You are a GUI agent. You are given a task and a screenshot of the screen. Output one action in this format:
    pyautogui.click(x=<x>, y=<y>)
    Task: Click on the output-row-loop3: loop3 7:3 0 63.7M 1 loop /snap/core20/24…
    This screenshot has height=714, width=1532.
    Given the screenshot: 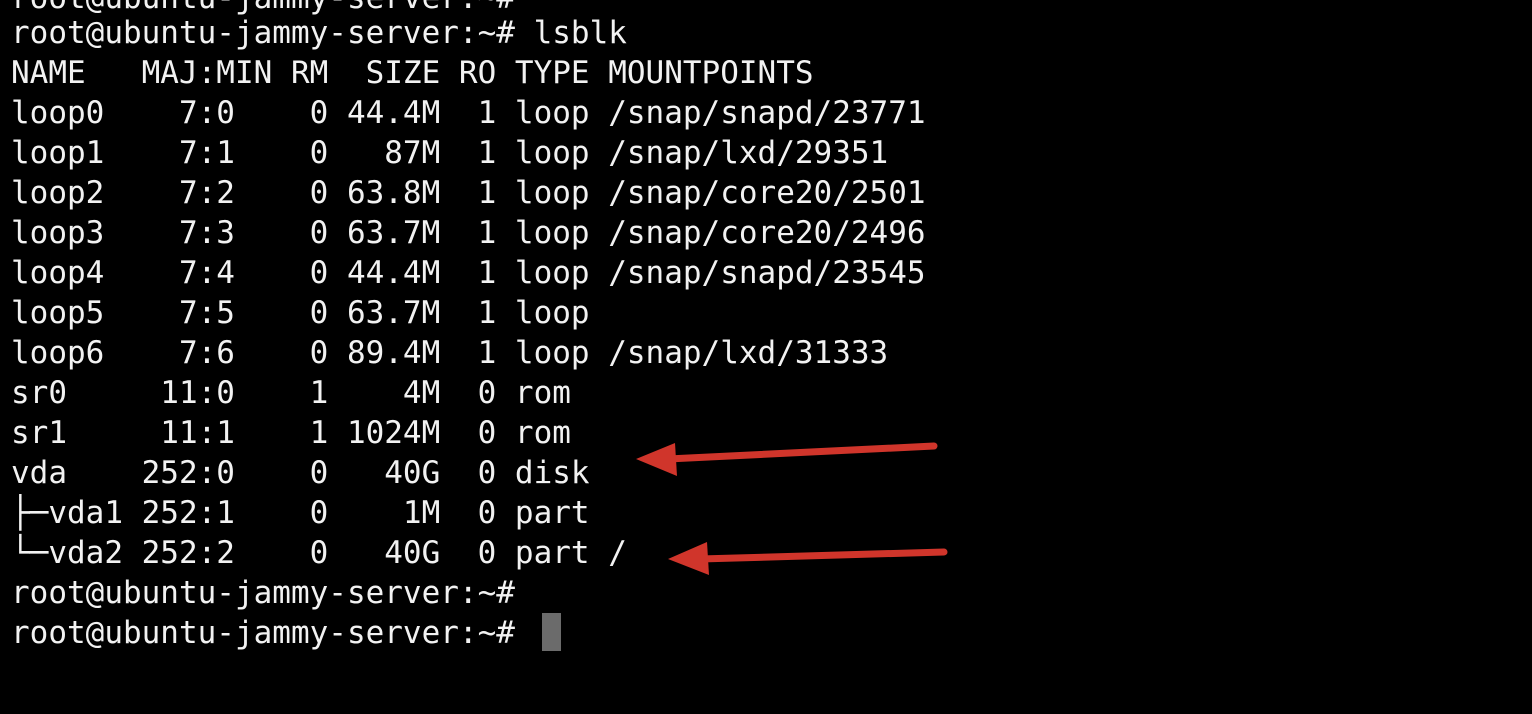 What is the action you would take?
    pyautogui.click(x=468, y=233)
    